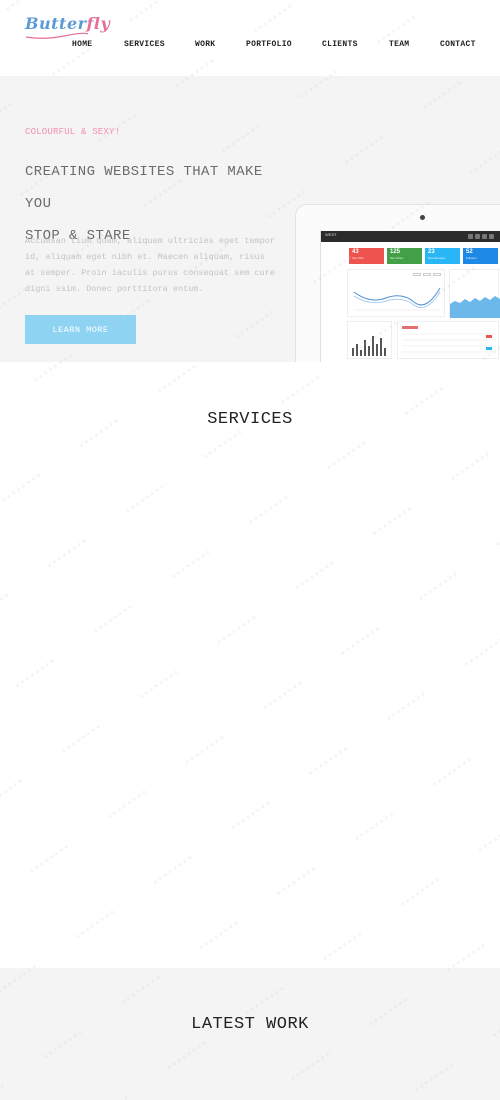  I want to click on area-chart-graphic, so click(475, 307).